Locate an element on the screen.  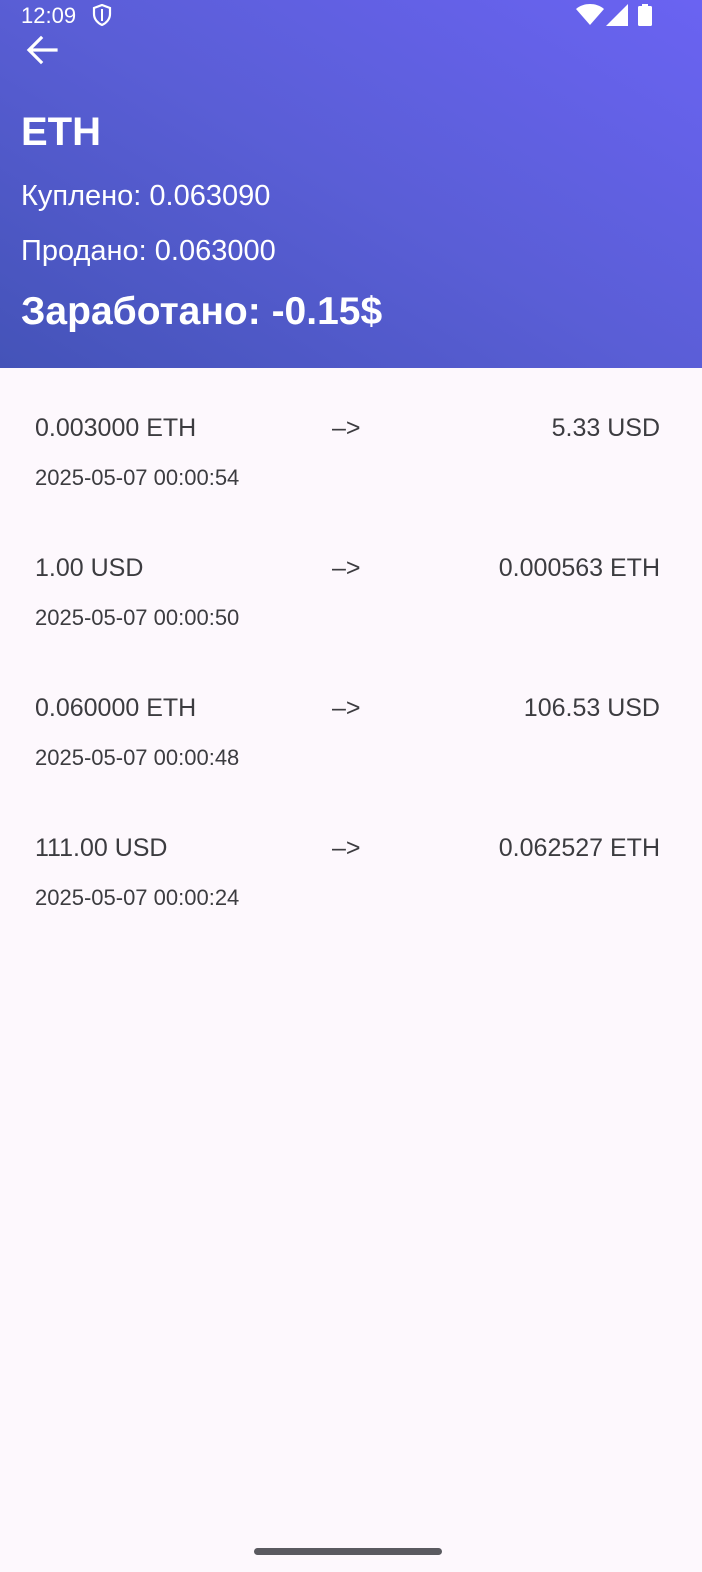
tx-date: 2025-05-07 00:00:50 is located at coordinates (137, 617).